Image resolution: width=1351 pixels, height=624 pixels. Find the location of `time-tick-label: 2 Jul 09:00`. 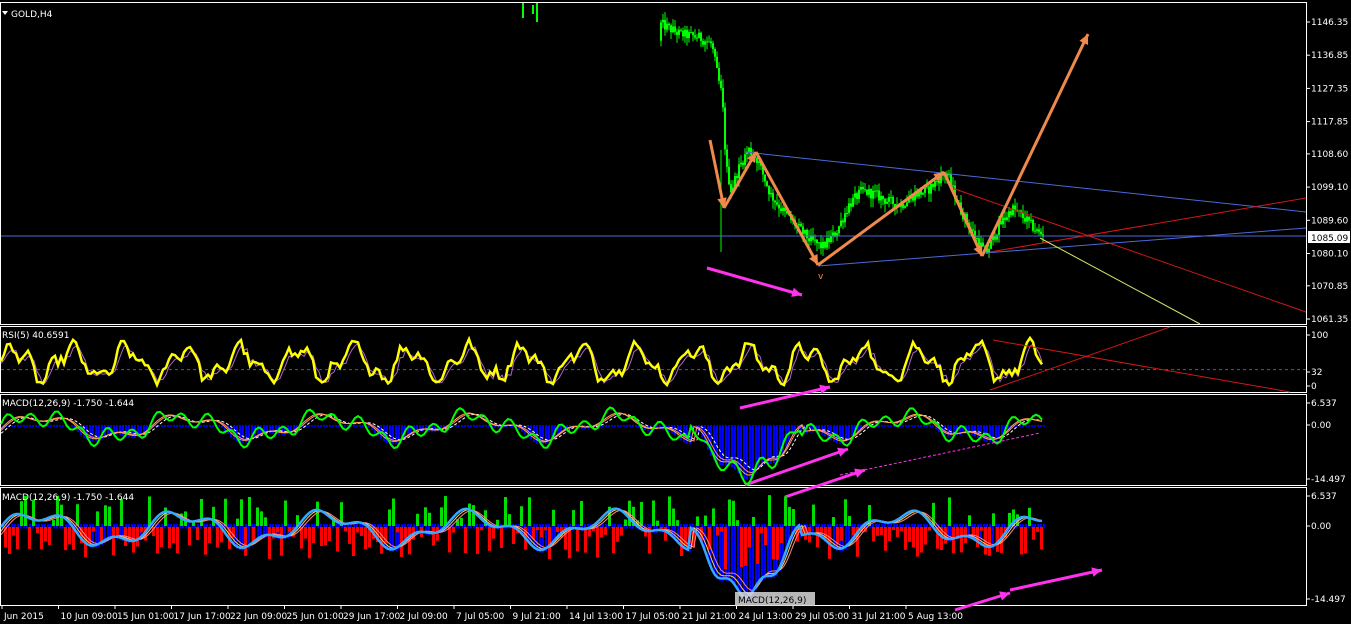

time-tick-label: 2 Jul 09:00 is located at coordinates (424, 617).